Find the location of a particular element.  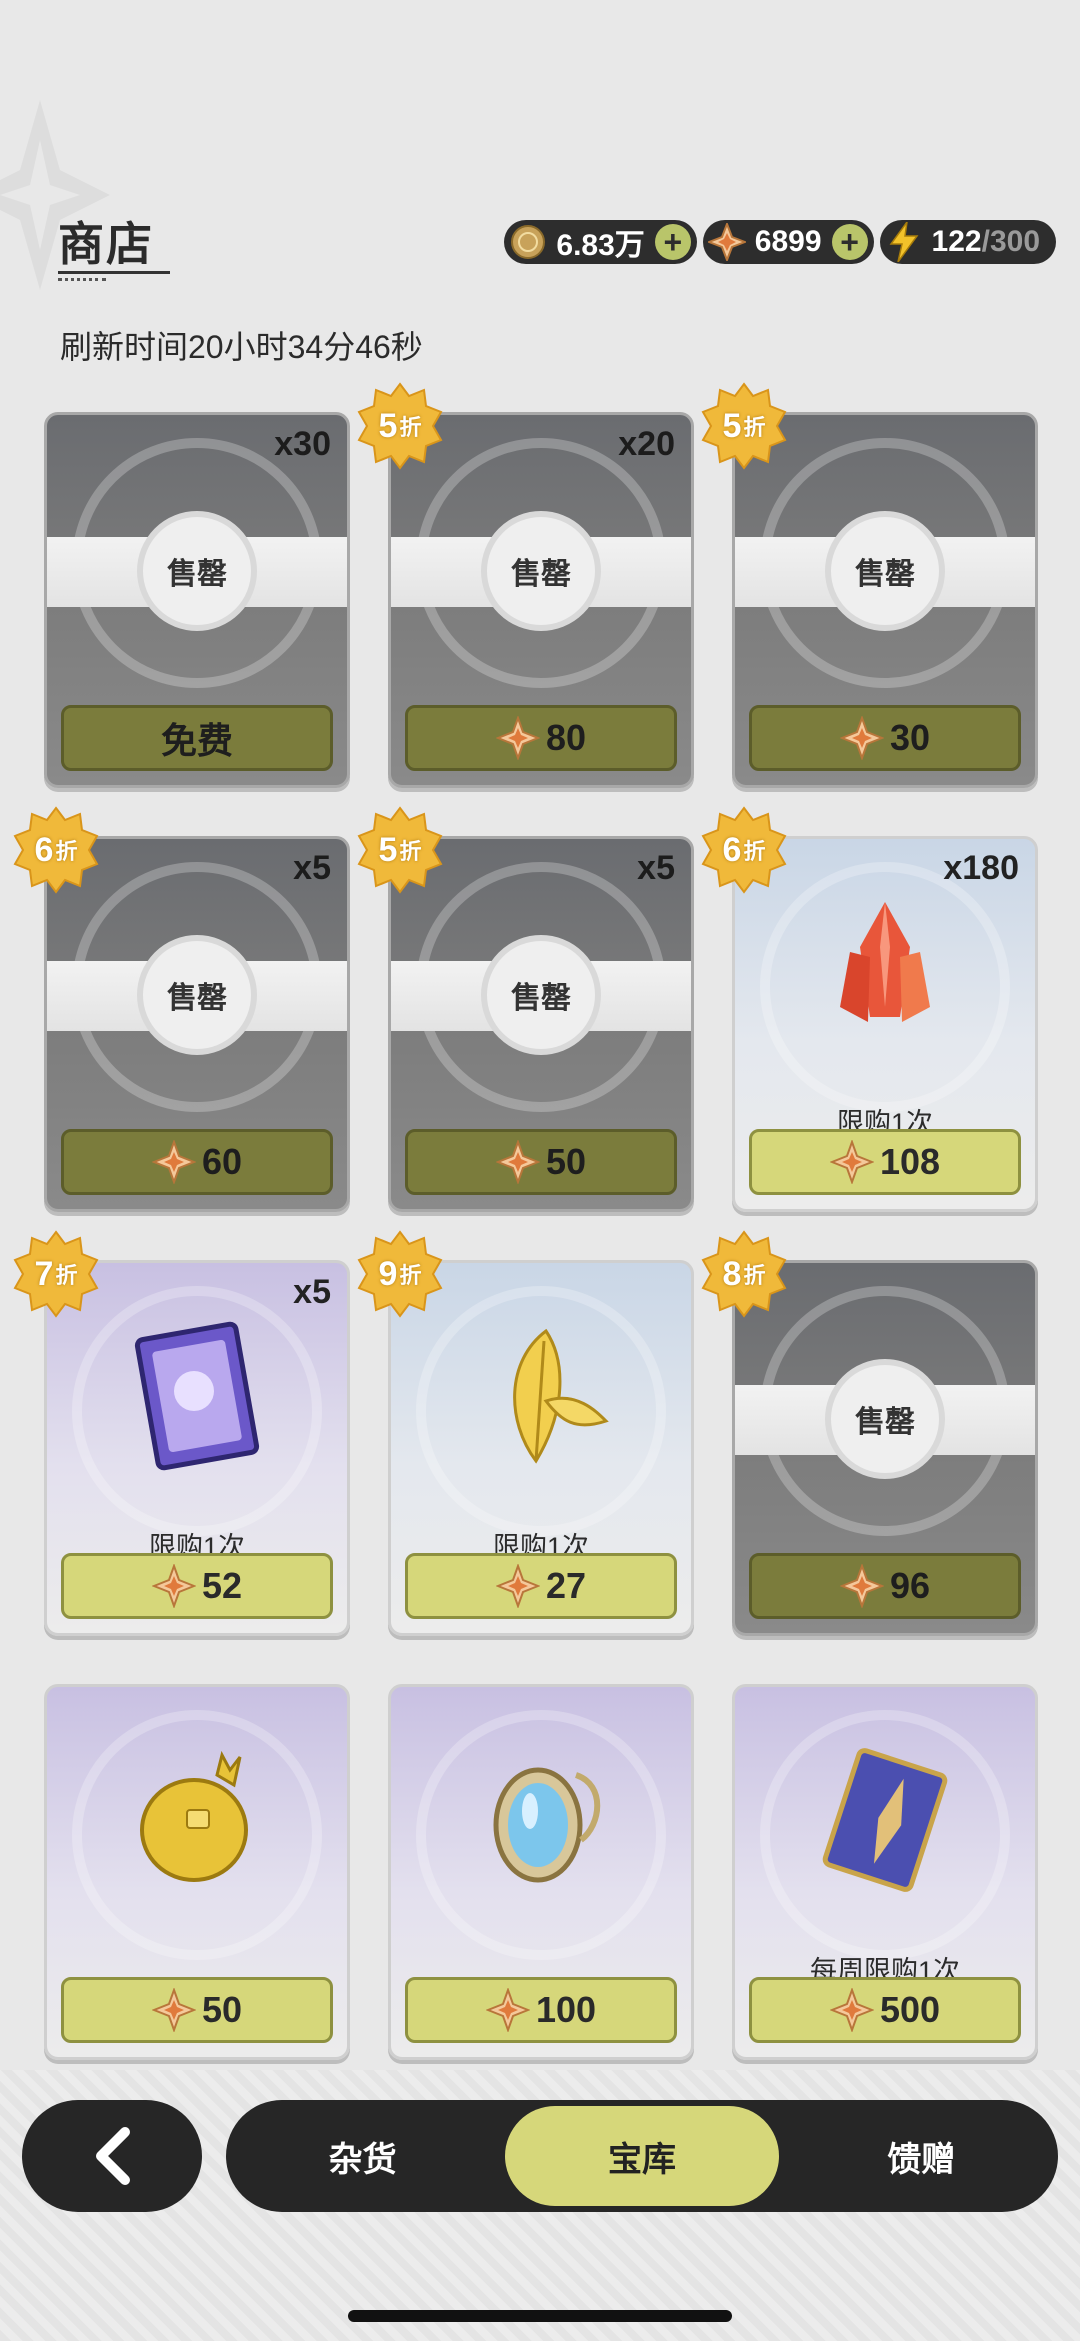

discount-badge: 8折 is located at coordinates (744, 1274).